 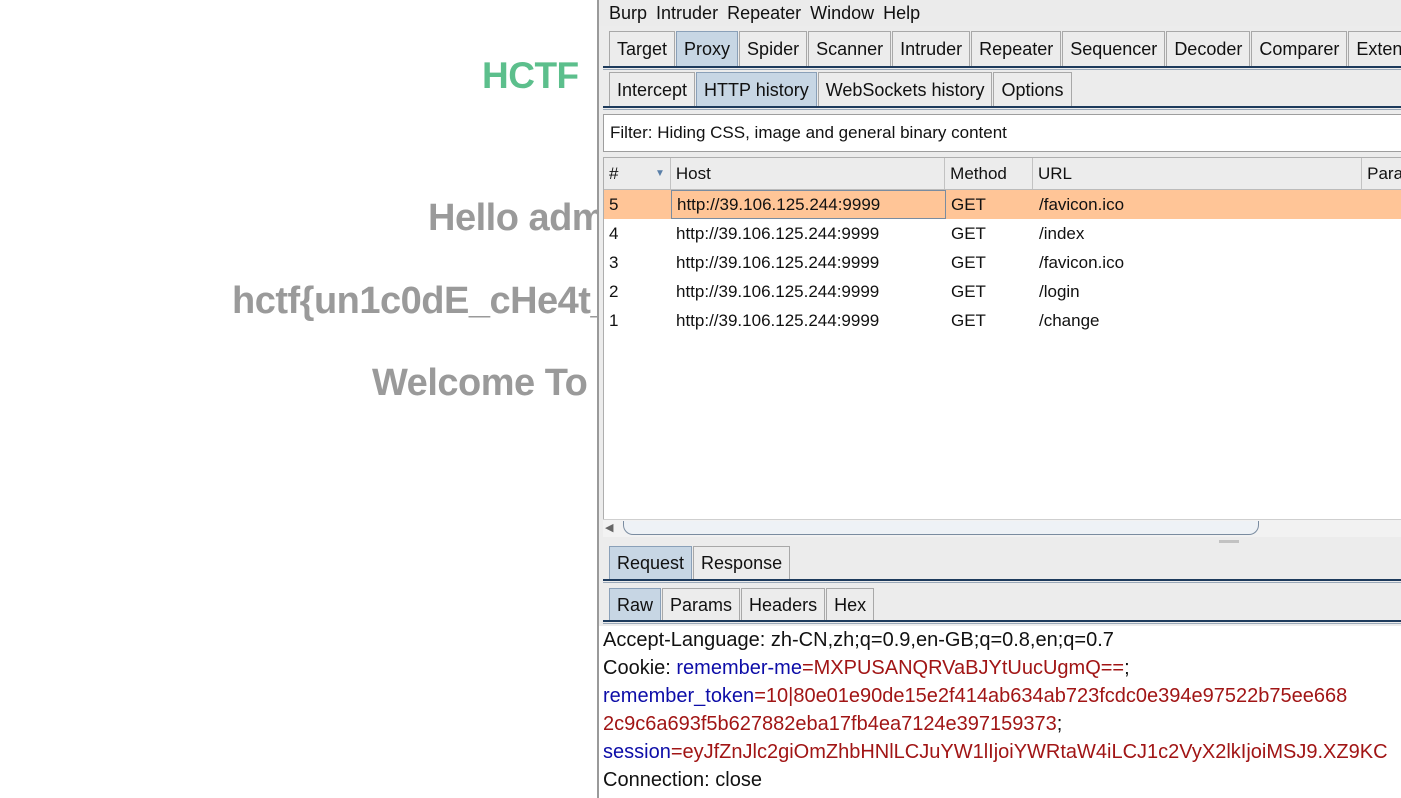 What do you see at coordinates (850, 604) in the screenshot?
I see `tab-hex: Hex` at bounding box center [850, 604].